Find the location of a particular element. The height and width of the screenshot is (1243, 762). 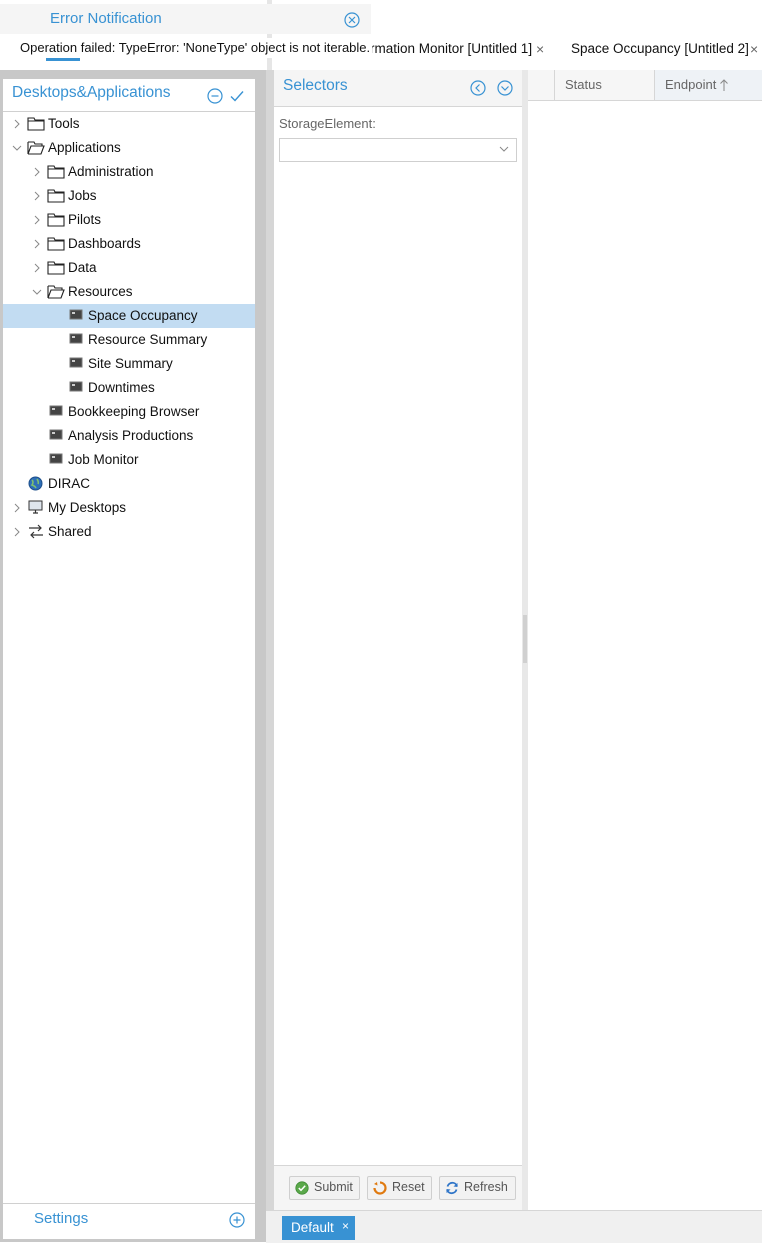

submit-button: Submit is located at coordinates (324, 1188).